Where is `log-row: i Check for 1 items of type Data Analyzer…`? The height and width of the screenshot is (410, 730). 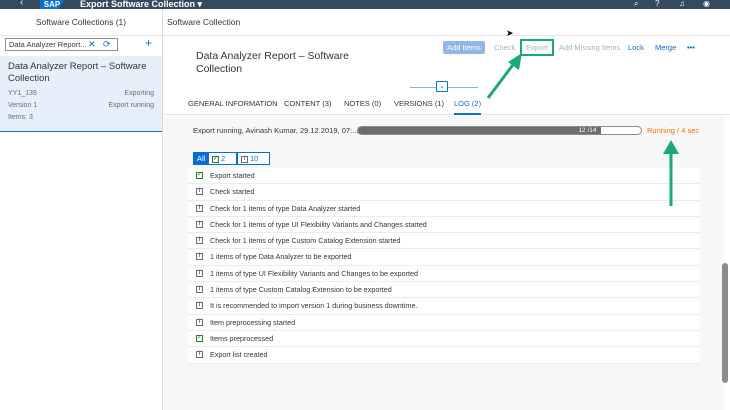 log-row: i Check for 1 items of type Data Analyzer… is located at coordinates (444, 209).